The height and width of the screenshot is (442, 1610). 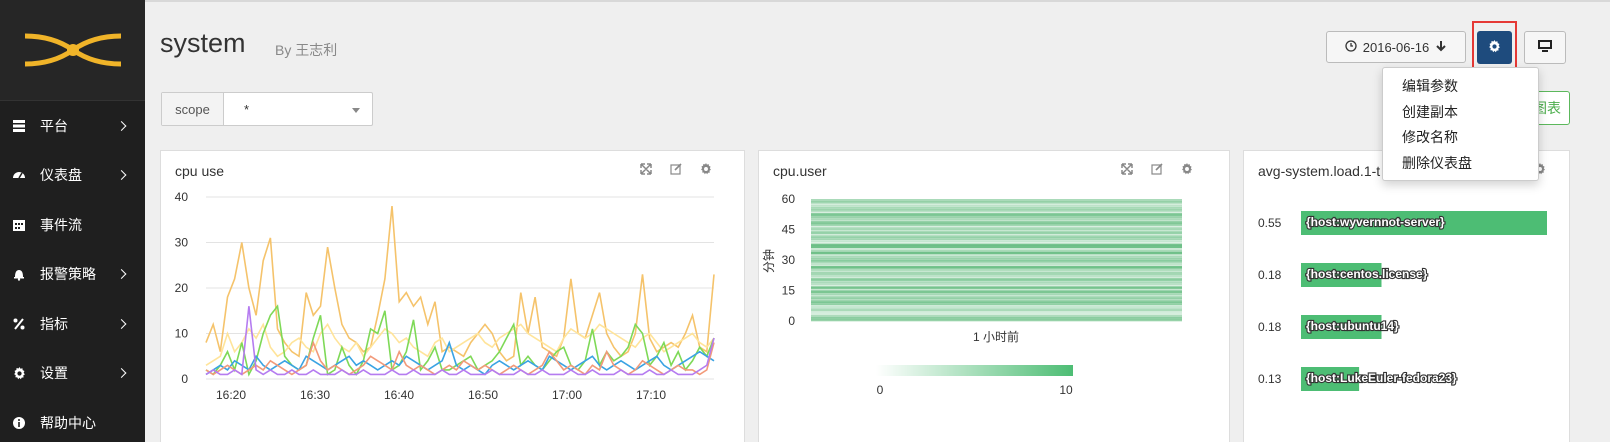 I want to click on x-tick-label: 16:40, so click(x=399, y=395).